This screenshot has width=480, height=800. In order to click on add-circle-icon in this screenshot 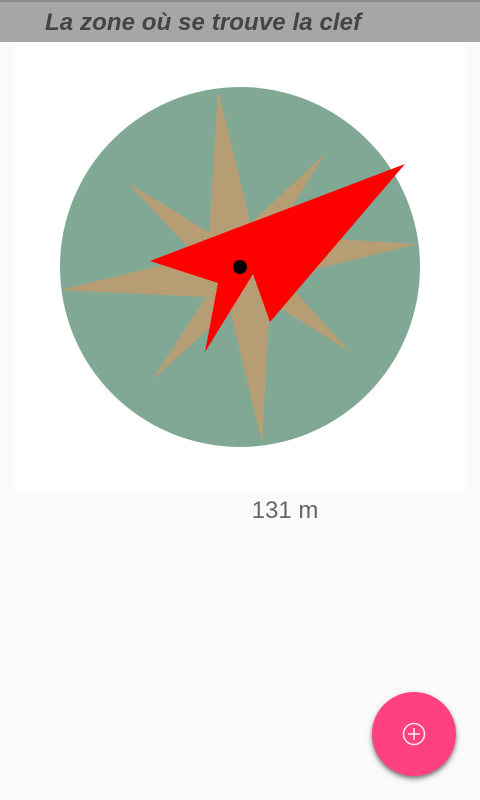, I will do `click(414, 734)`.